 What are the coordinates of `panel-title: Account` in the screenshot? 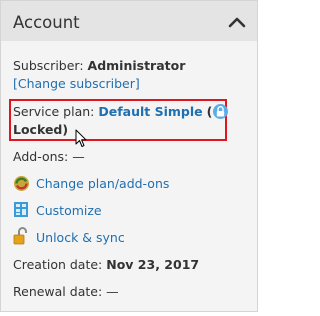 It's located at (46, 22).